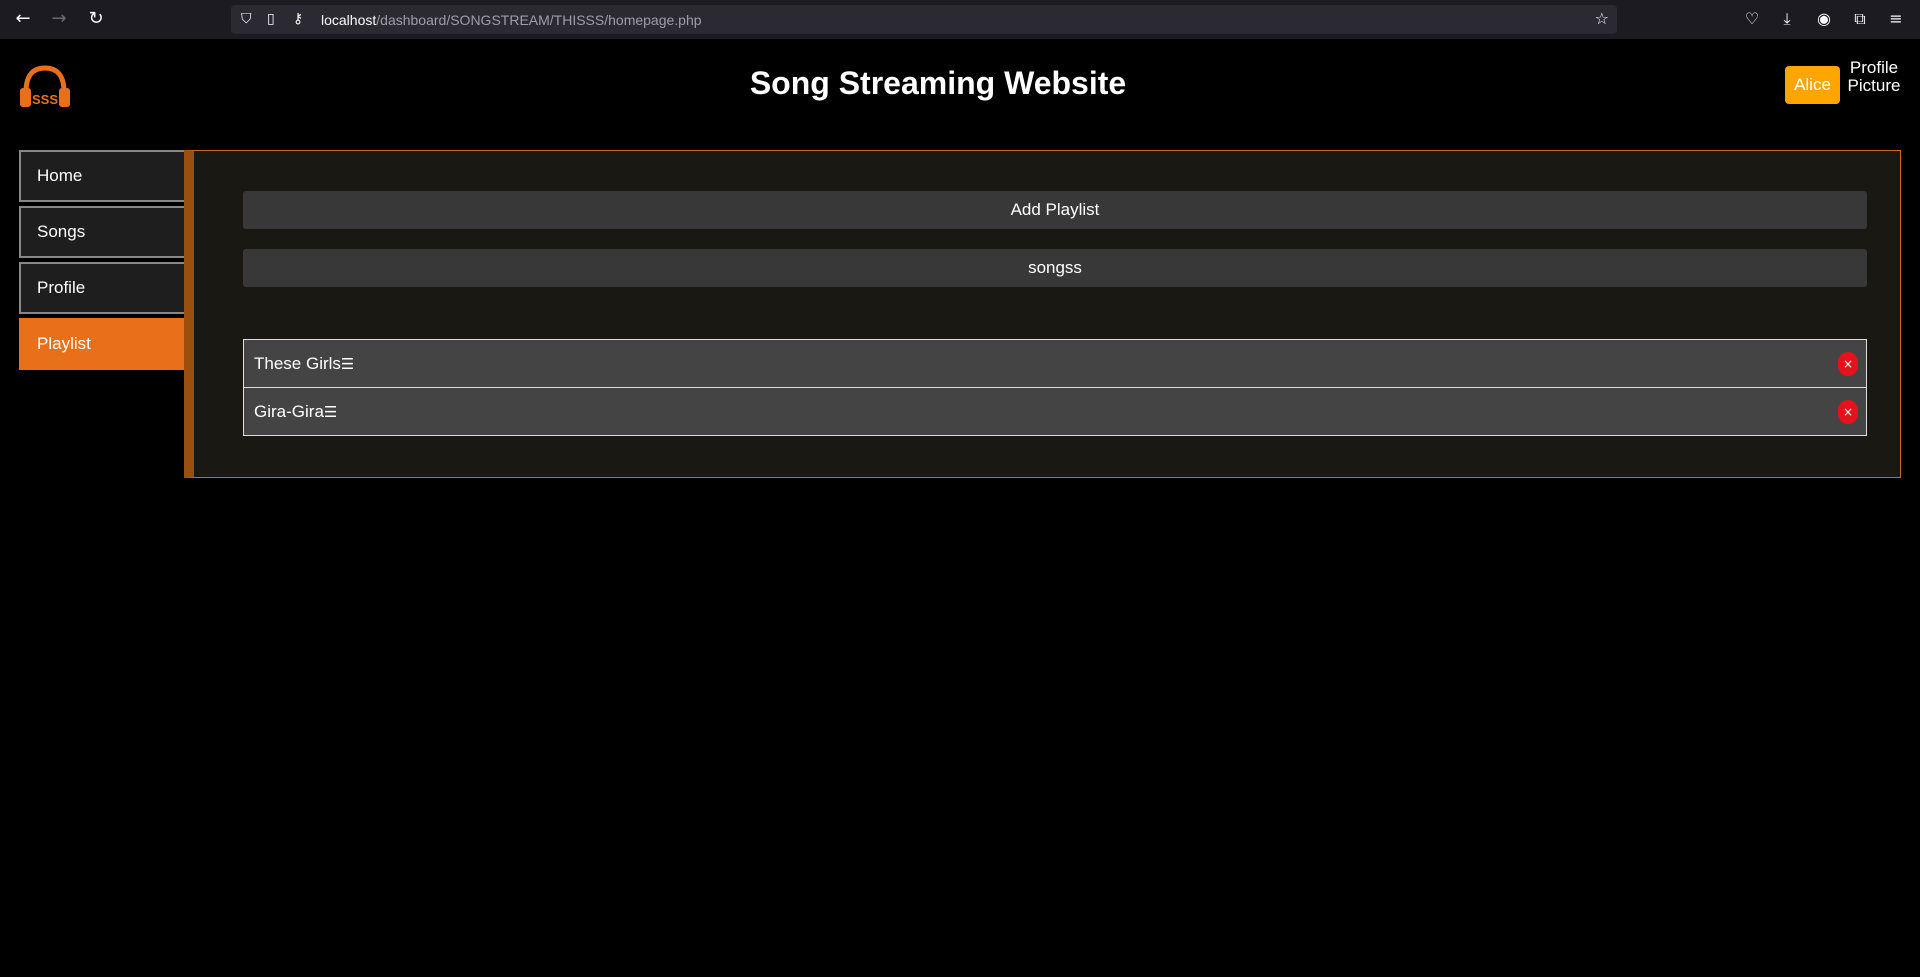 This screenshot has width=1920, height=977. What do you see at coordinates (1860, 19) in the screenshot?
I see `extensions-icon: ⧉` at bounding box center [1860, 19].